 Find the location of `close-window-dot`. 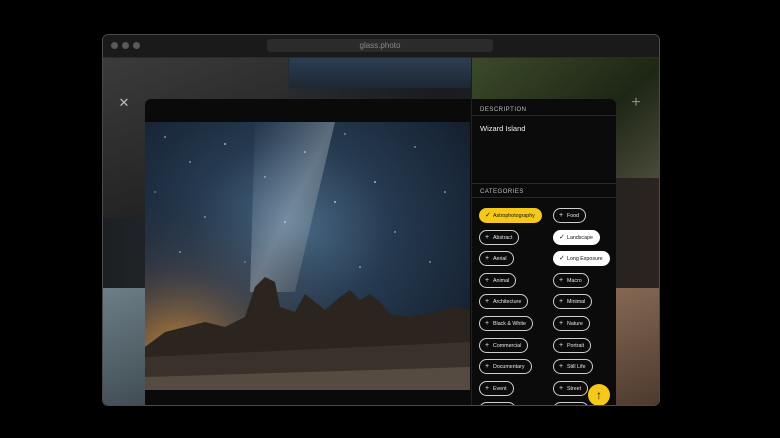

close-window-dot is located at coordinates (114, 45).